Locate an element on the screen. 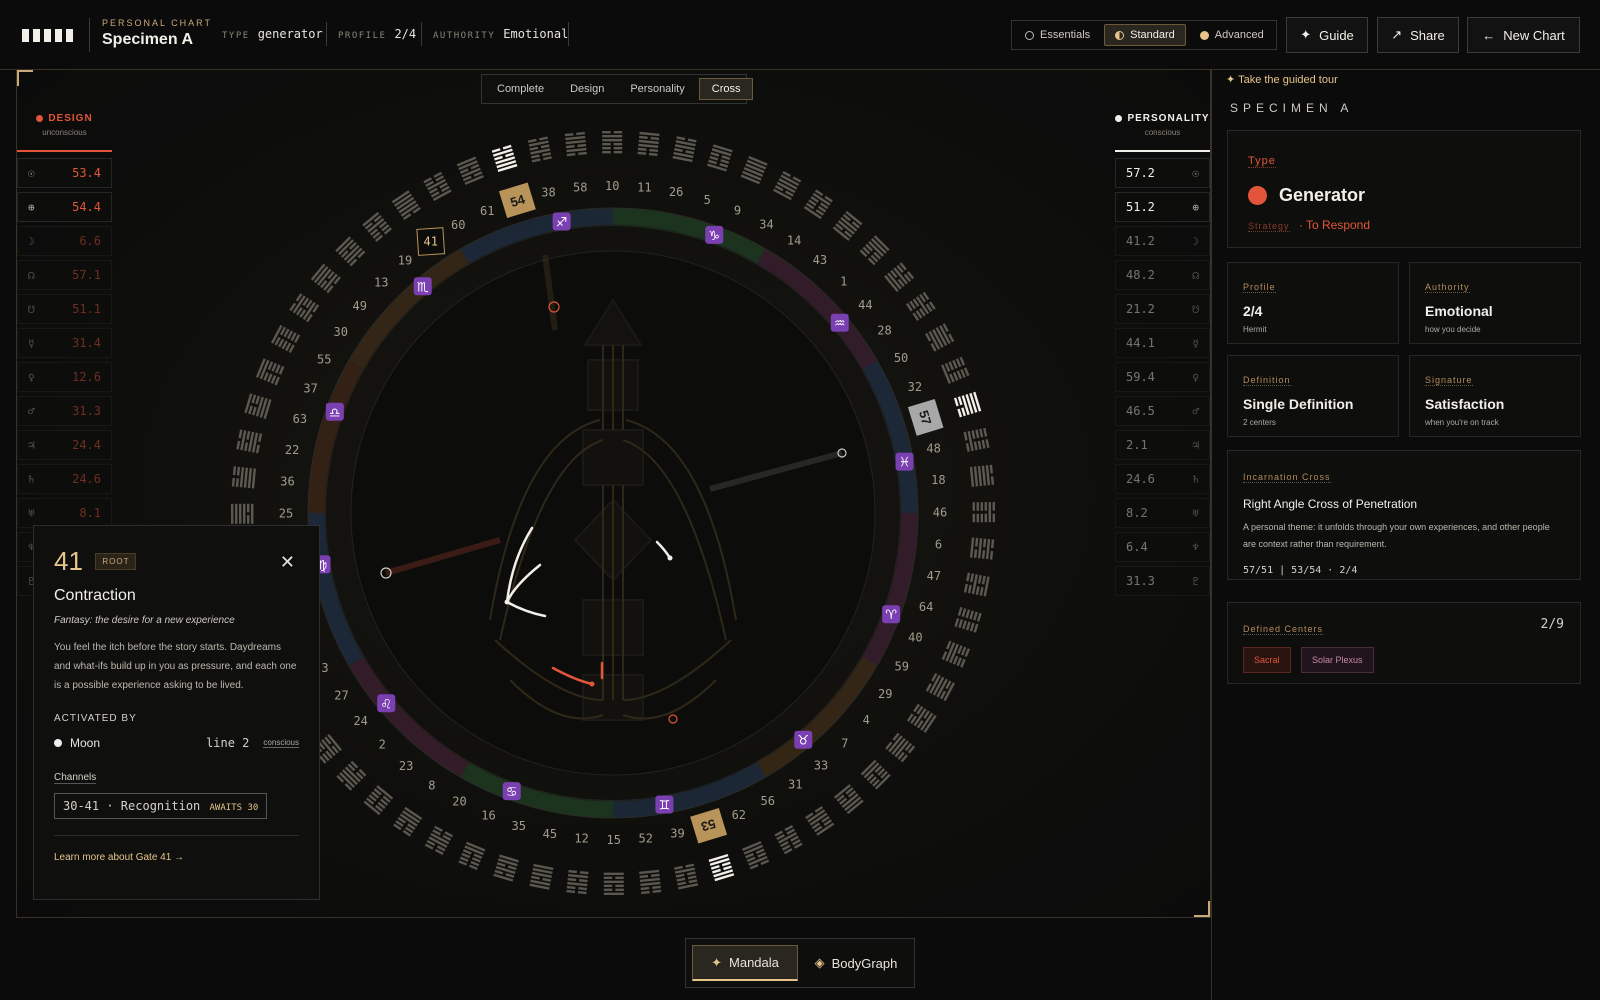  gate-number-label: 48 is located at coordinates (933, 449).